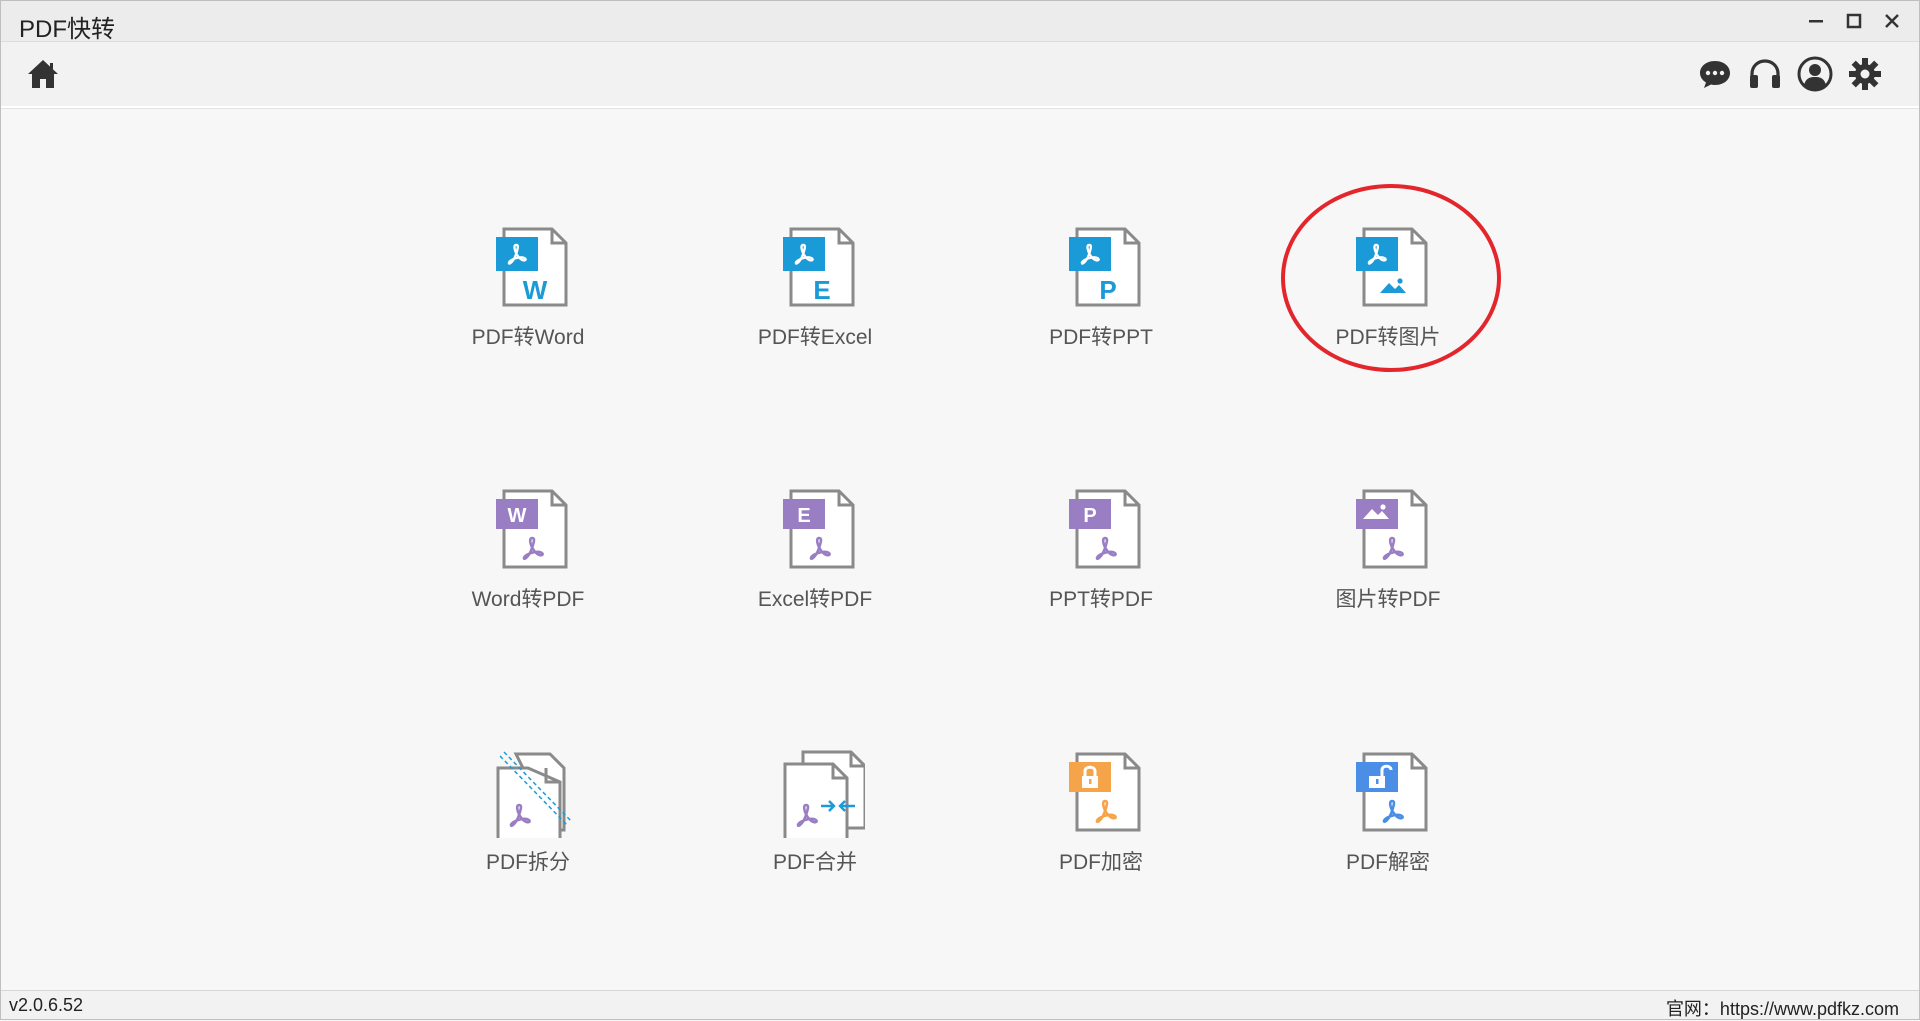  I want to click on minimize-icon, so click(1816, 21).